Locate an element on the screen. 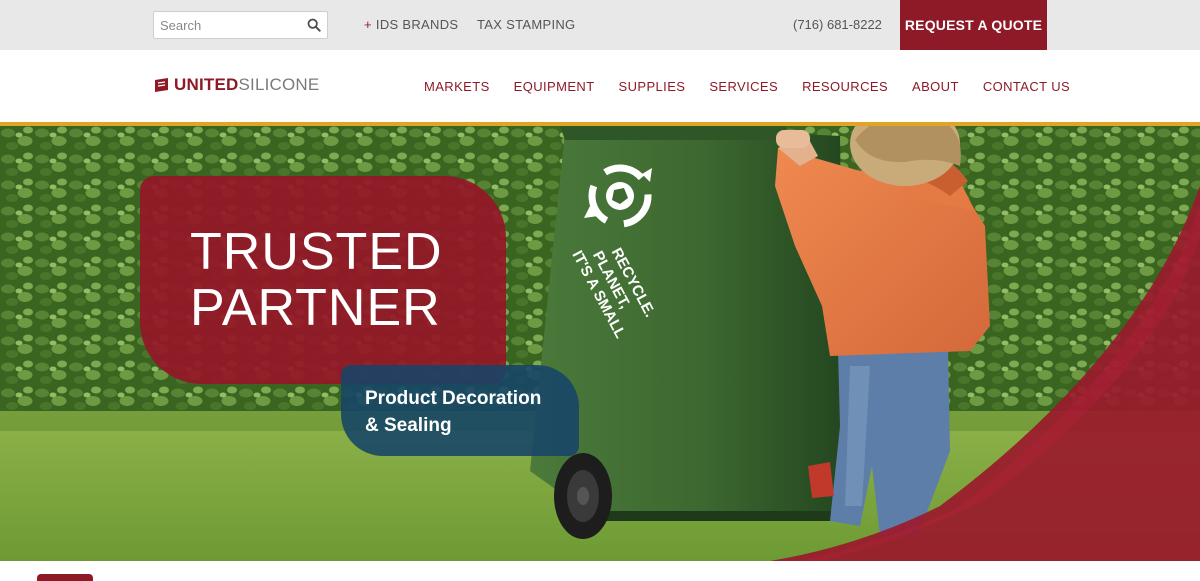 This screenshot has height=581, width=1200. tax-stamping-link: TAX STAMPING is located at coordinates (526, 24).